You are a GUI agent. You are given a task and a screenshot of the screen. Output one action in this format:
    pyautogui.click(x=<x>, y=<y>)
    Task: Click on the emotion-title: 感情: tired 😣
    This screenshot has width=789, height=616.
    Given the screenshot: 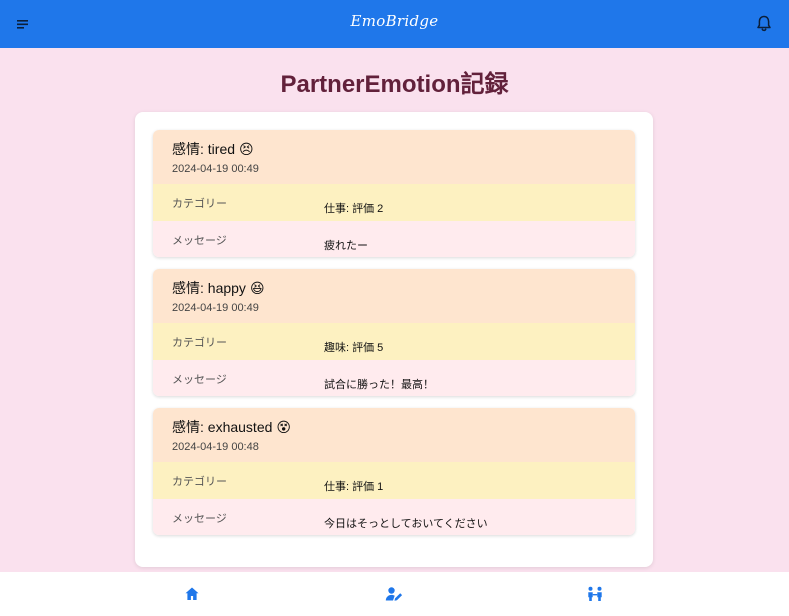 What is the action you would take?
    pyautogui.click(x=213, y=149)
    